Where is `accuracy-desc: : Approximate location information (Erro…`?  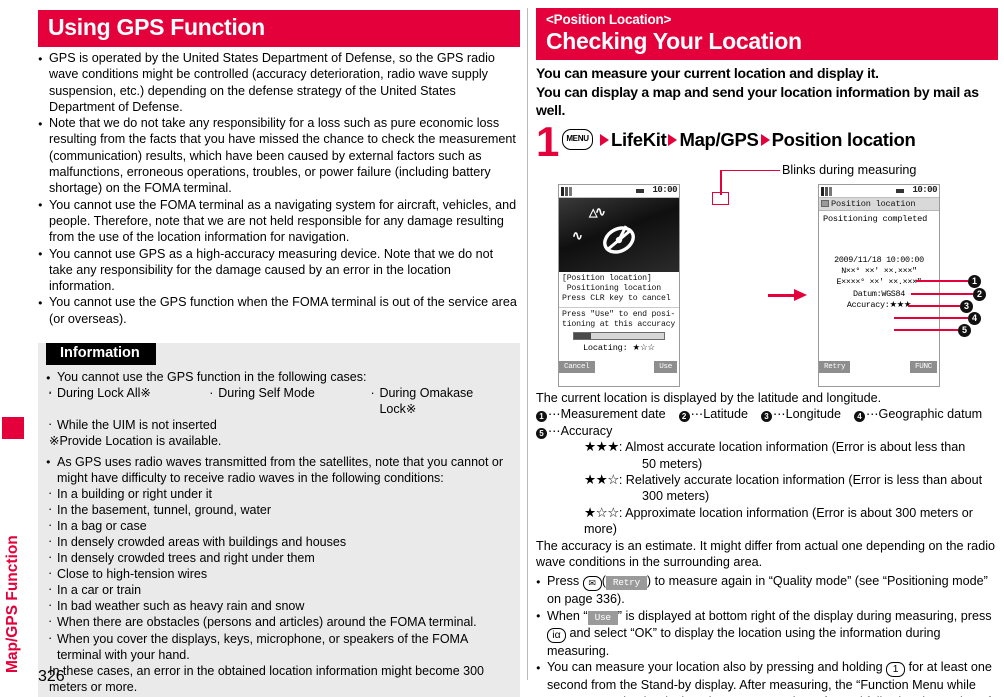
accuracy-desc: : Approximate location information (Erro… is located at coordinates (778, 521).